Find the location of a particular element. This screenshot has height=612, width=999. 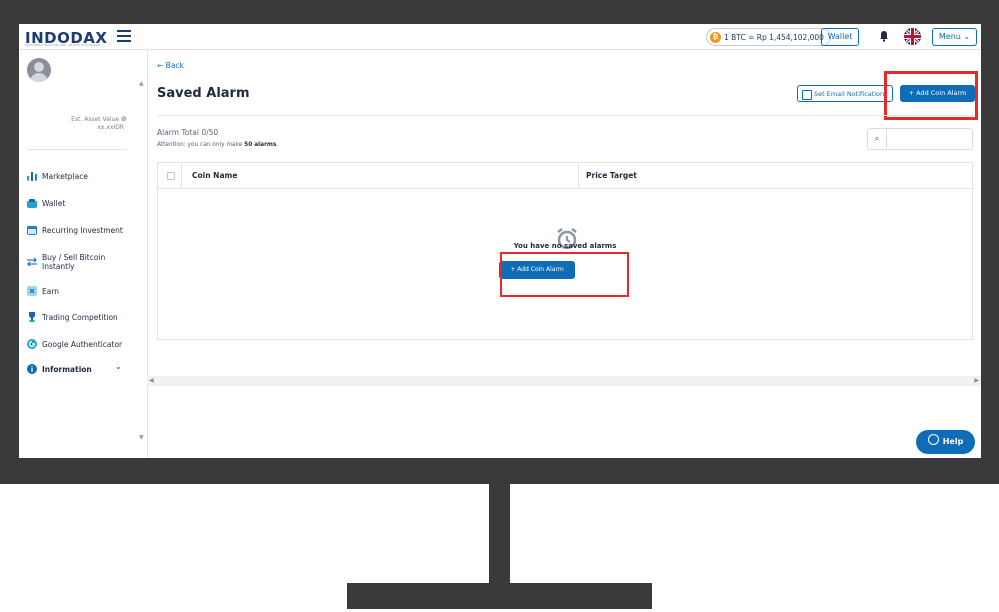

asset-value: xx.xxIDR is located at coordinates (110, 127).